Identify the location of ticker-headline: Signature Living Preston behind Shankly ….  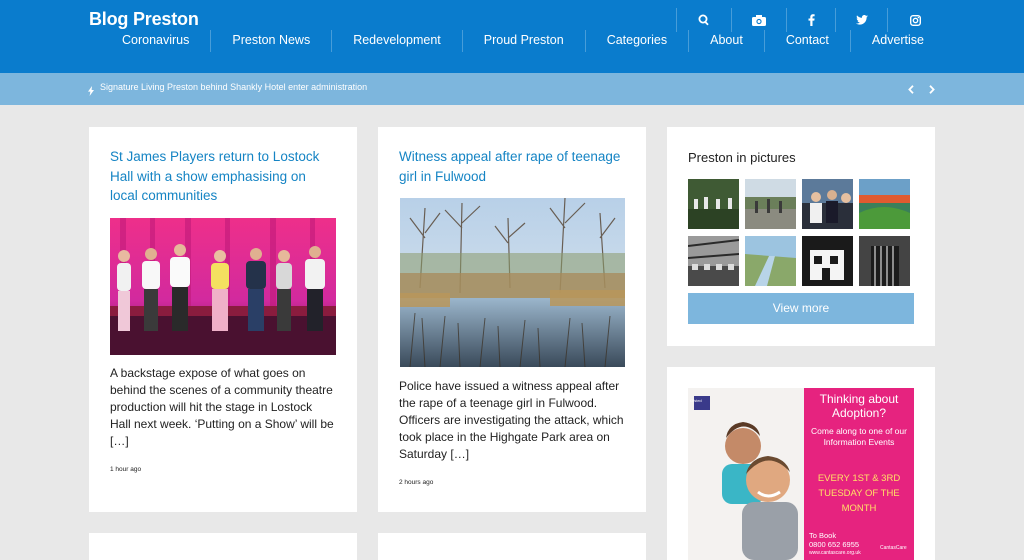
(233, 87).